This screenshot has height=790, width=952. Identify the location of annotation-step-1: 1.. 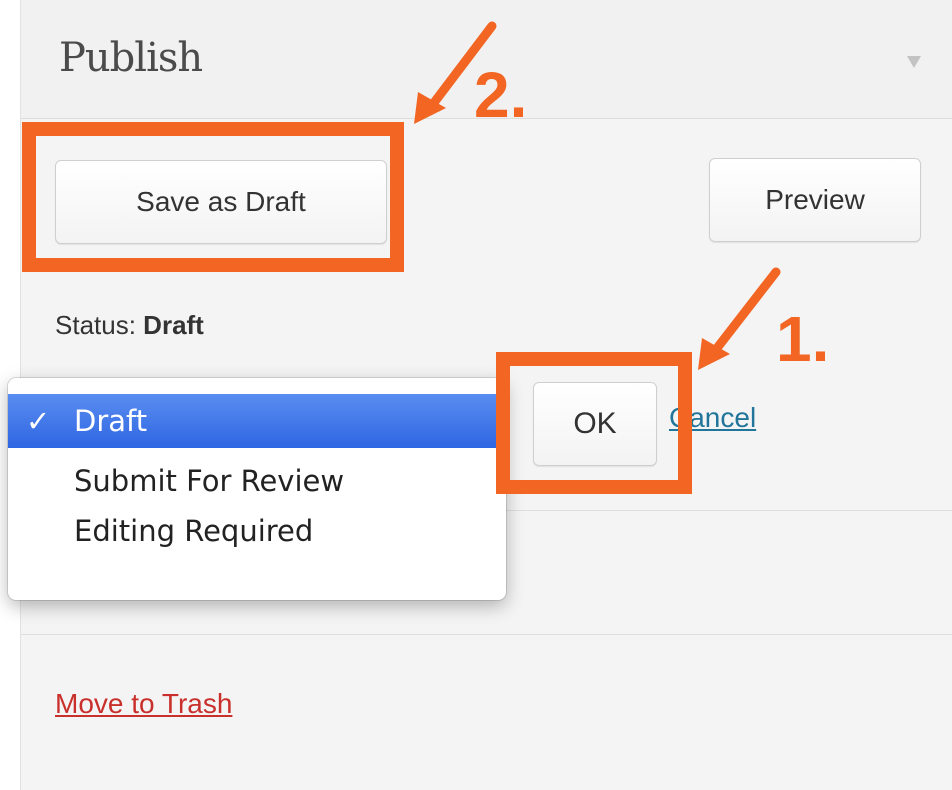
(803, 339).